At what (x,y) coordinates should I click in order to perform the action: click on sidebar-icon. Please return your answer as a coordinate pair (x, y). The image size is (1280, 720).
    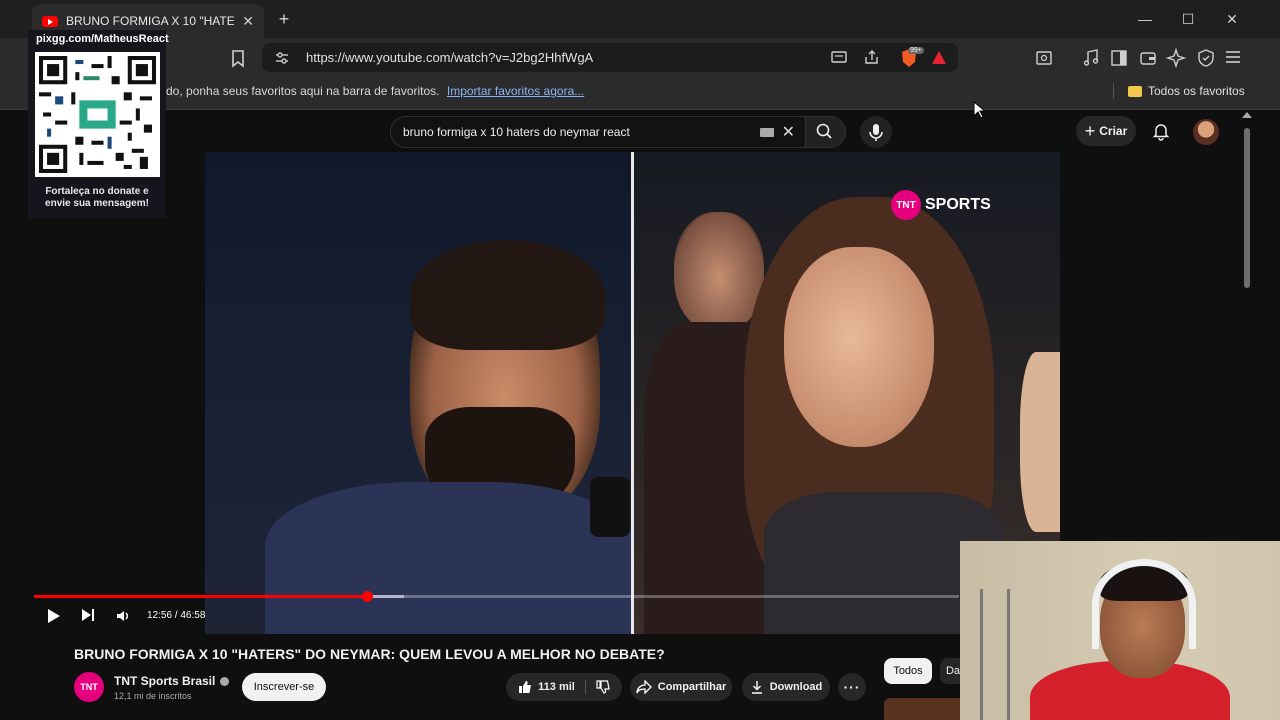
    Looking at the image, I should click on (1119, 58).